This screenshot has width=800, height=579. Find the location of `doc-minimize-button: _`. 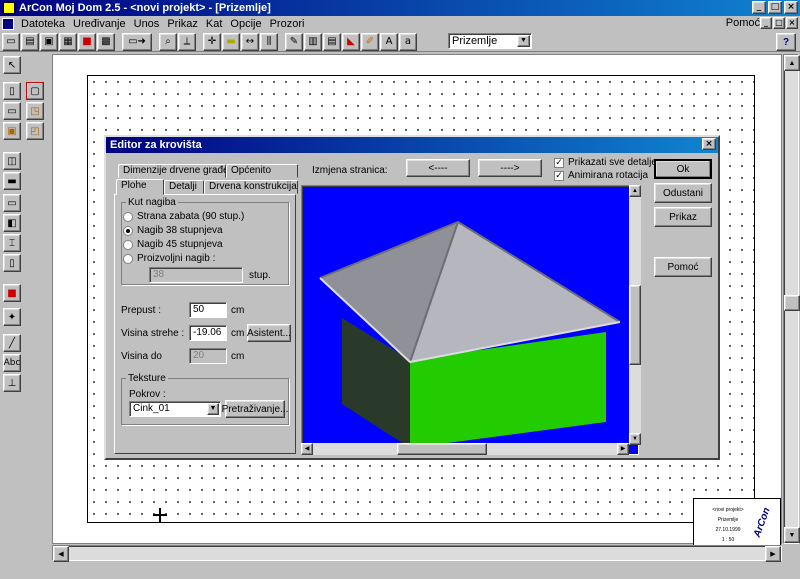

doc-minimize-button: _ is located at coordinates (766, 23).